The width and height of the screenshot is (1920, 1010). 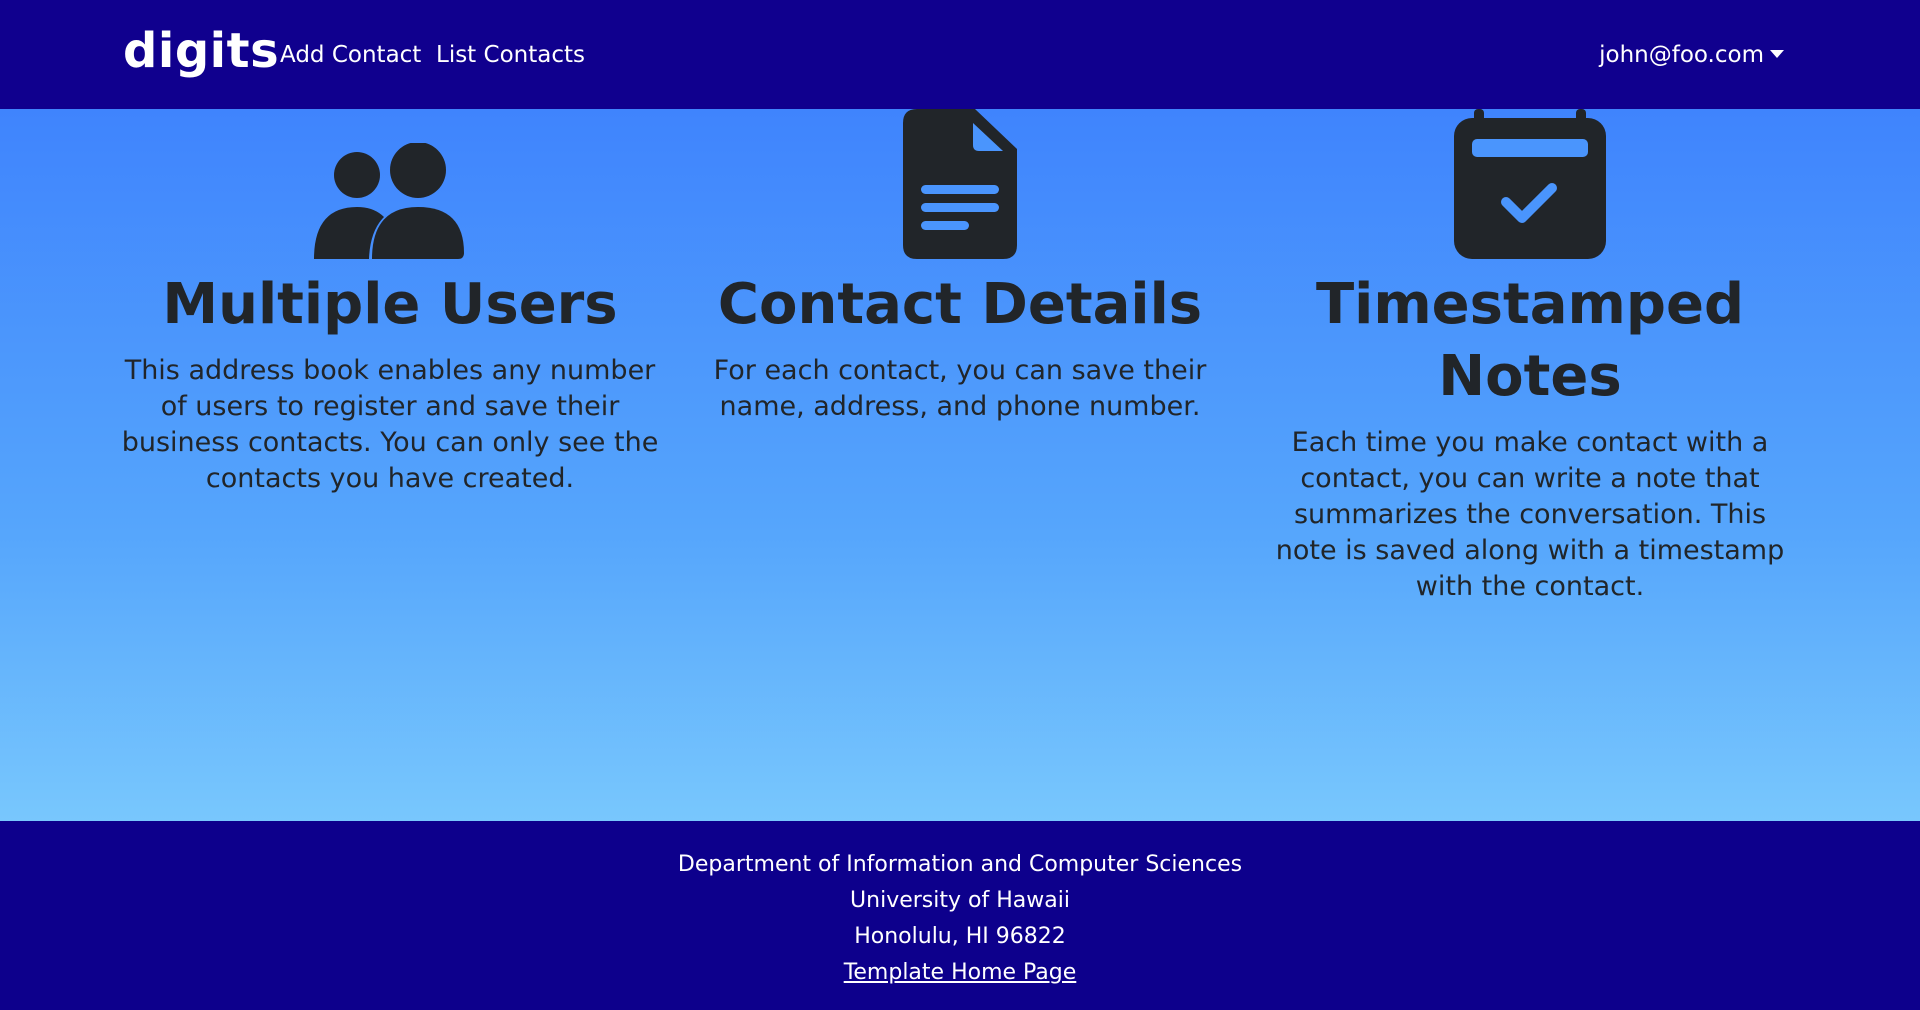 What do you see at coordinates (1530, 340) in the screenshot?
I see `feature-title: Timestamped Notes` at bounding box center [1530, 340].